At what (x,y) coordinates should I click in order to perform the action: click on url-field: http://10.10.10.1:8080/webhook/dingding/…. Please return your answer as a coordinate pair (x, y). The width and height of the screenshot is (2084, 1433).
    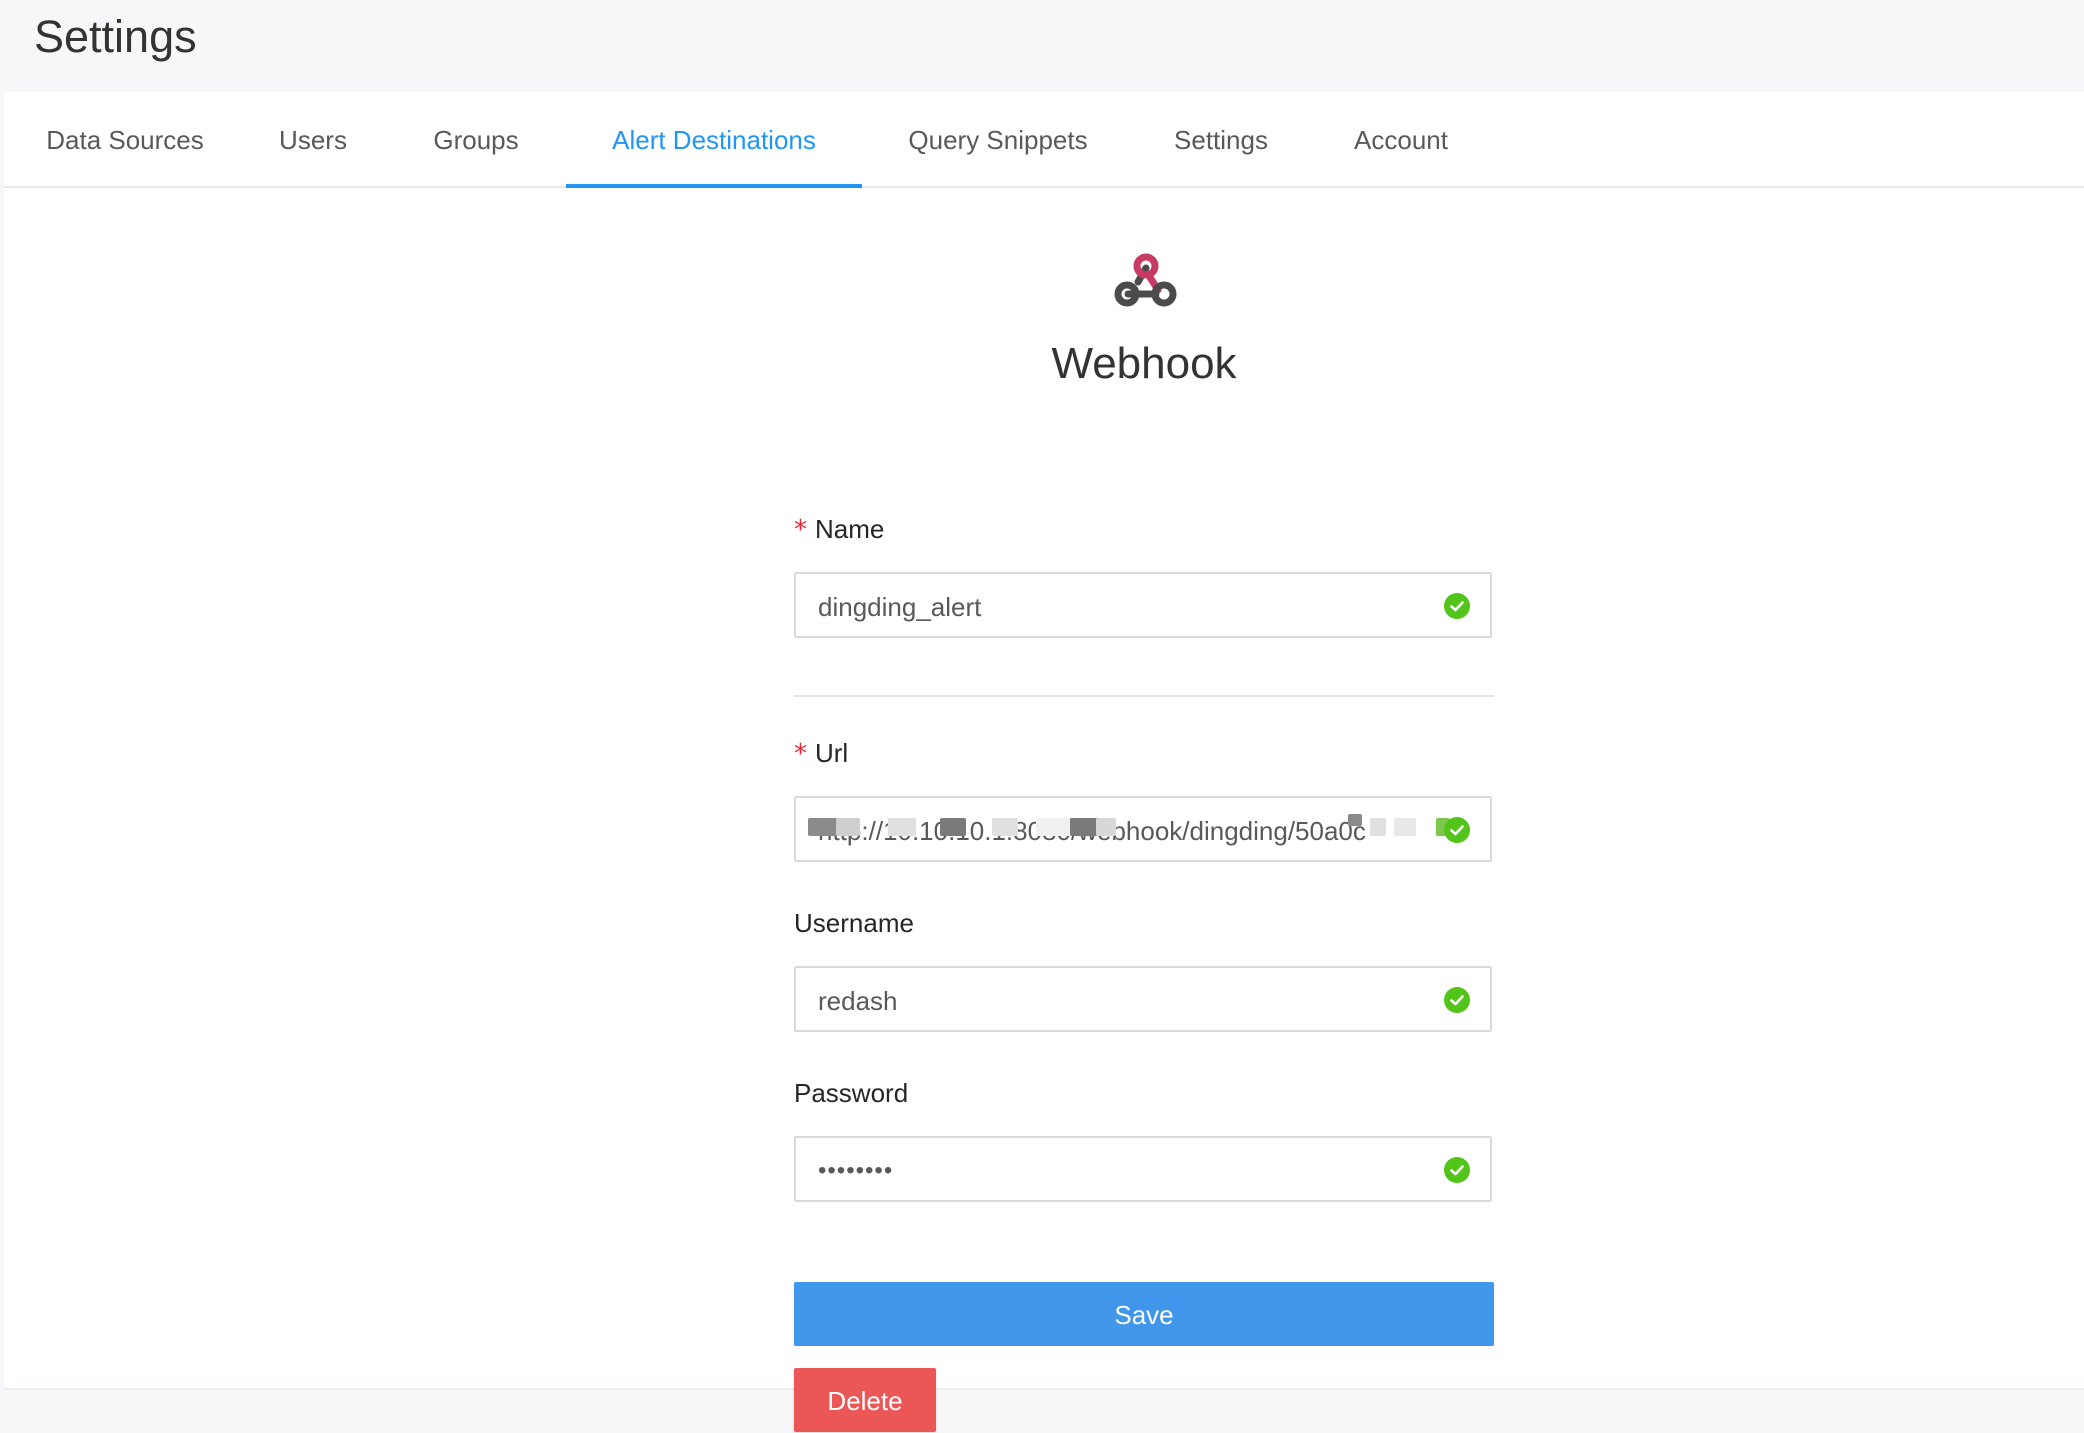
    Looking at the image, I should click on (1143, 829).